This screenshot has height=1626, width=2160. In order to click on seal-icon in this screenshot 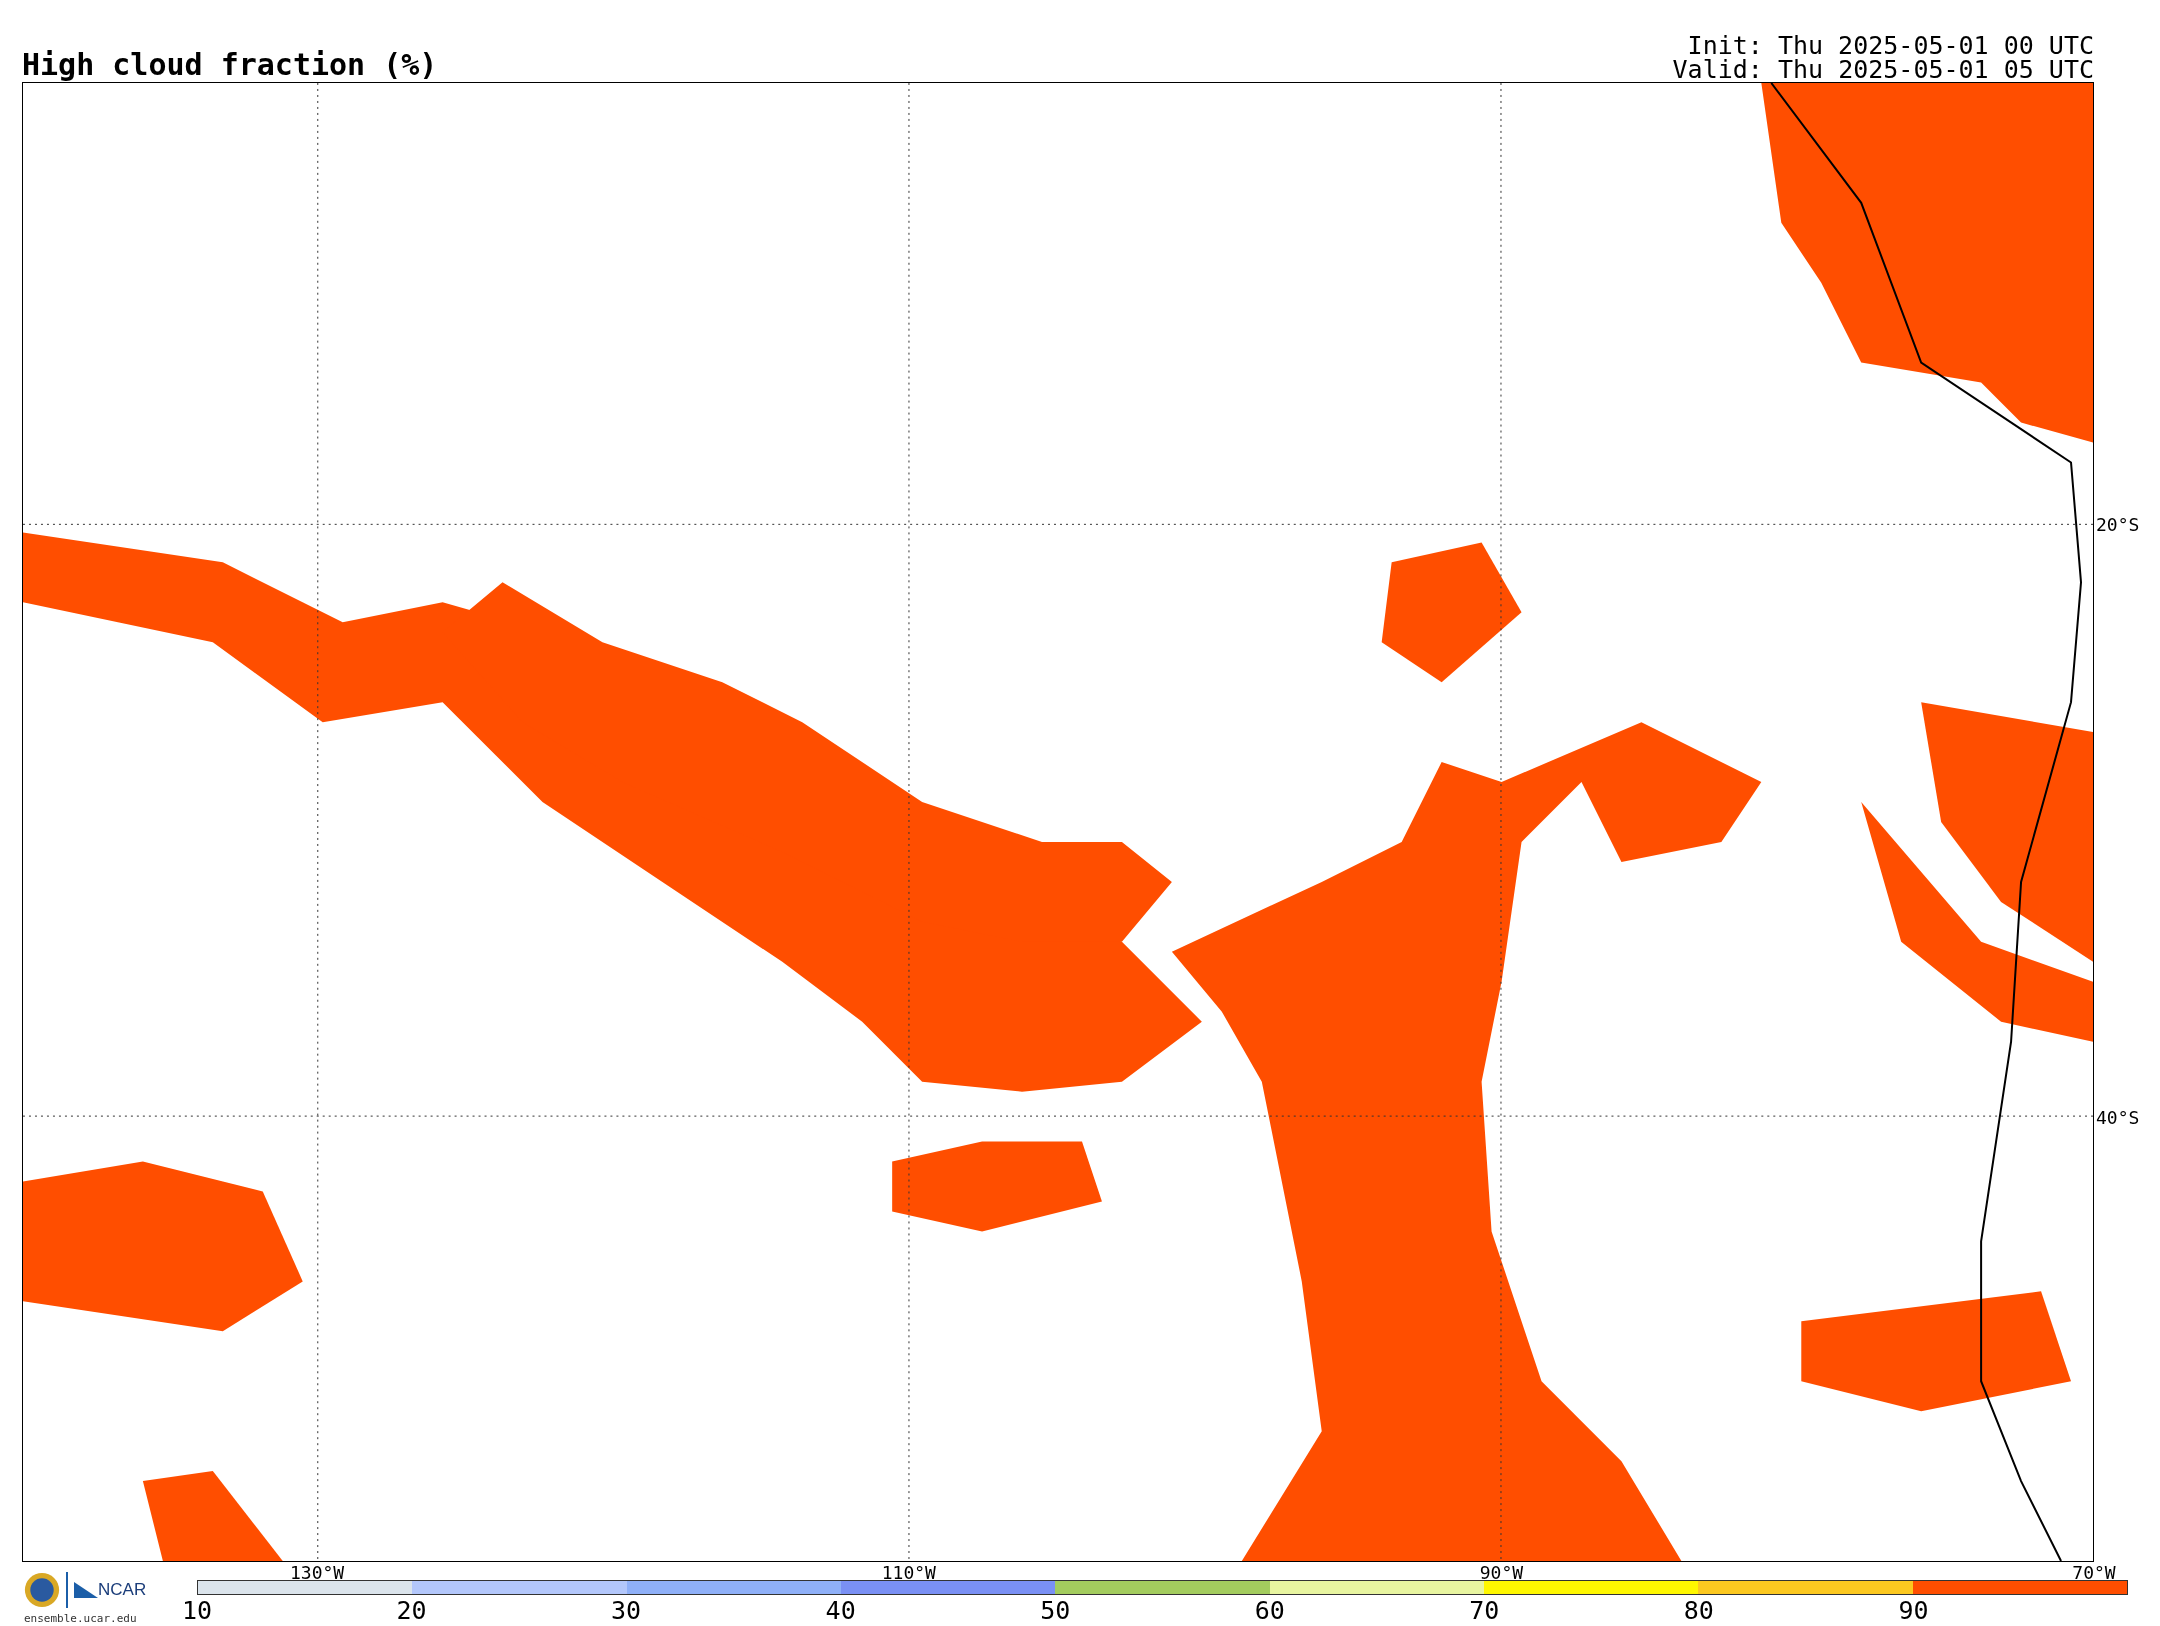, I will do `click(42, 1590)`.